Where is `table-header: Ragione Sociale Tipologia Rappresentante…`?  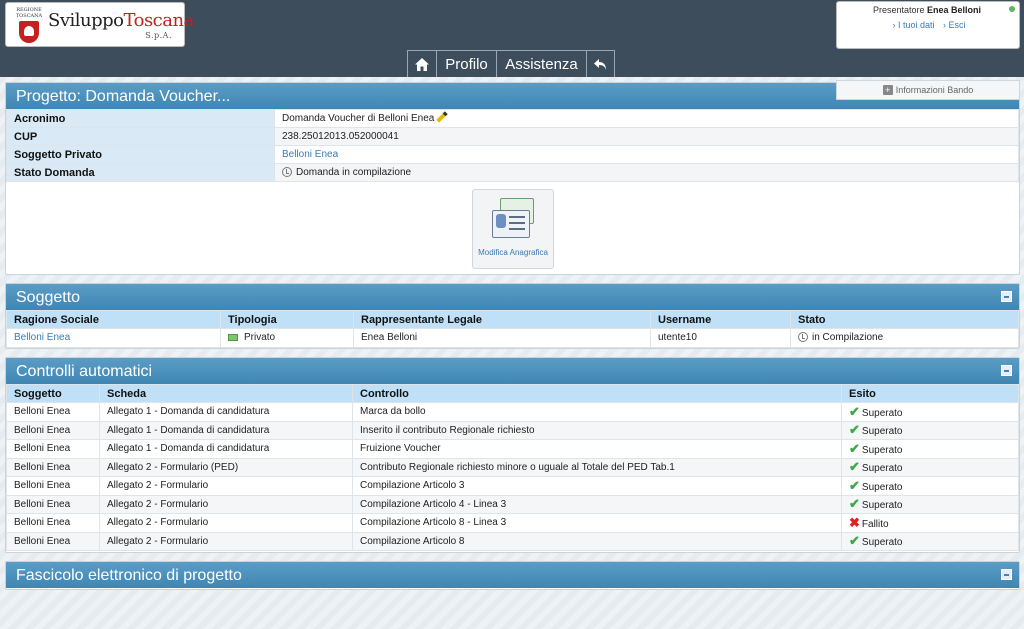 table-header: Ragione Sociale Tipologia Rappresentante… is located at coordinates (512, 319).